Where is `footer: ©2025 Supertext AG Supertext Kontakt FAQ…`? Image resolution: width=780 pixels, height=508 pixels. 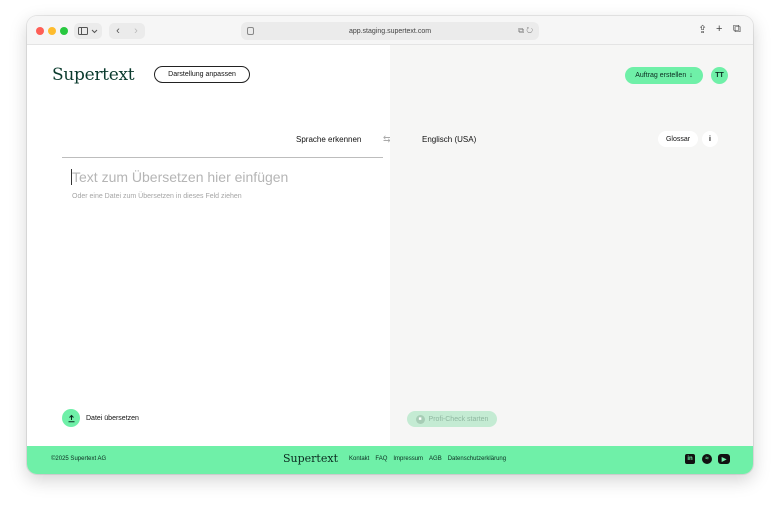 footer: ©2025 Supertext AG Supertext Kontakt FAQ… is located at coordinates (390, 460).